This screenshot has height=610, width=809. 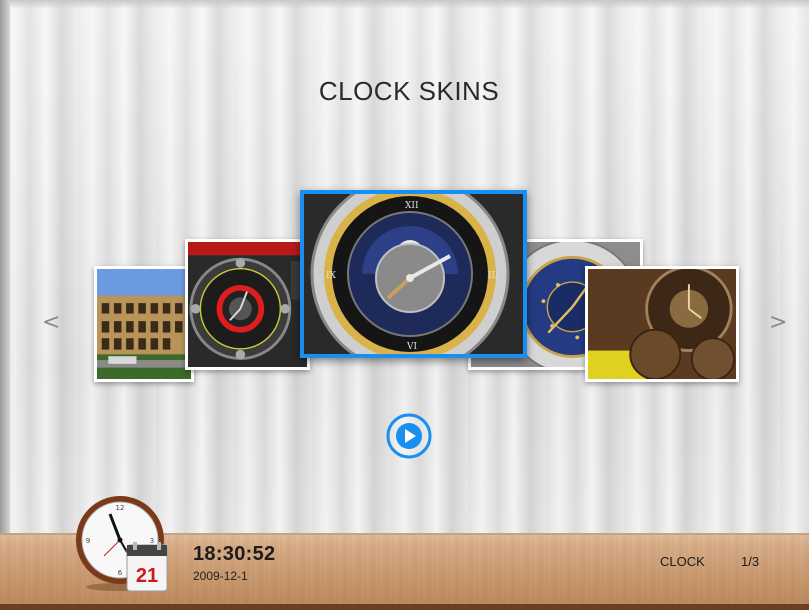 I want to click on svg-text: 6, so click(x=120, y=573).